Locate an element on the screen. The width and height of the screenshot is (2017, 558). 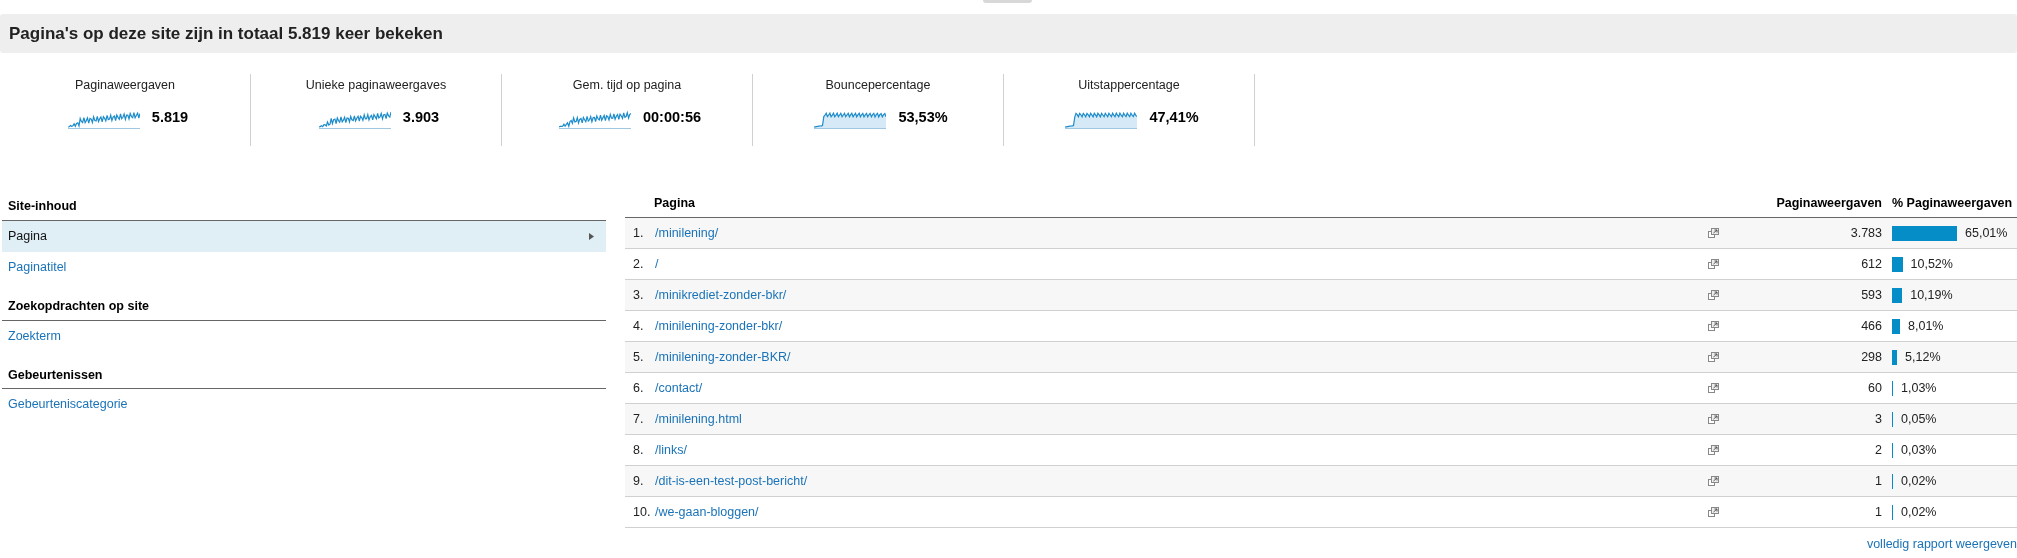
page-link: /we-gaan-bloggen/ is located at coordinates (707, 512).